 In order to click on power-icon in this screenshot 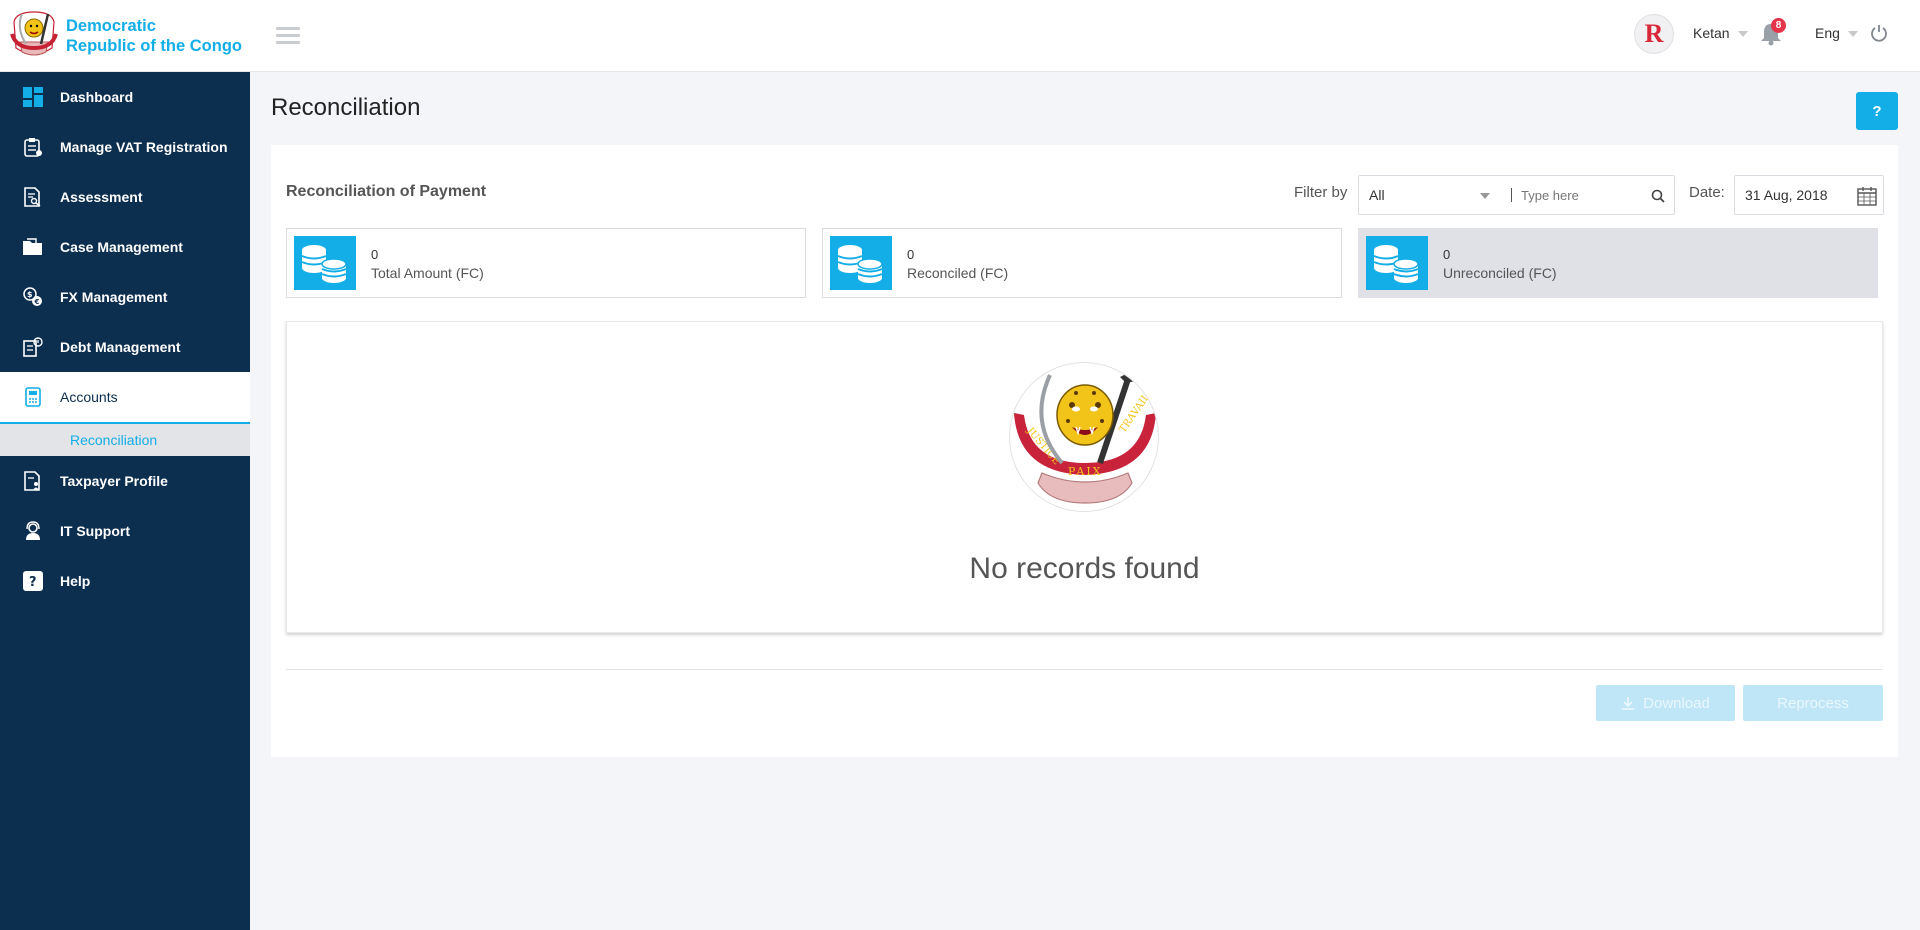, I will do `click(1879, 33)`.